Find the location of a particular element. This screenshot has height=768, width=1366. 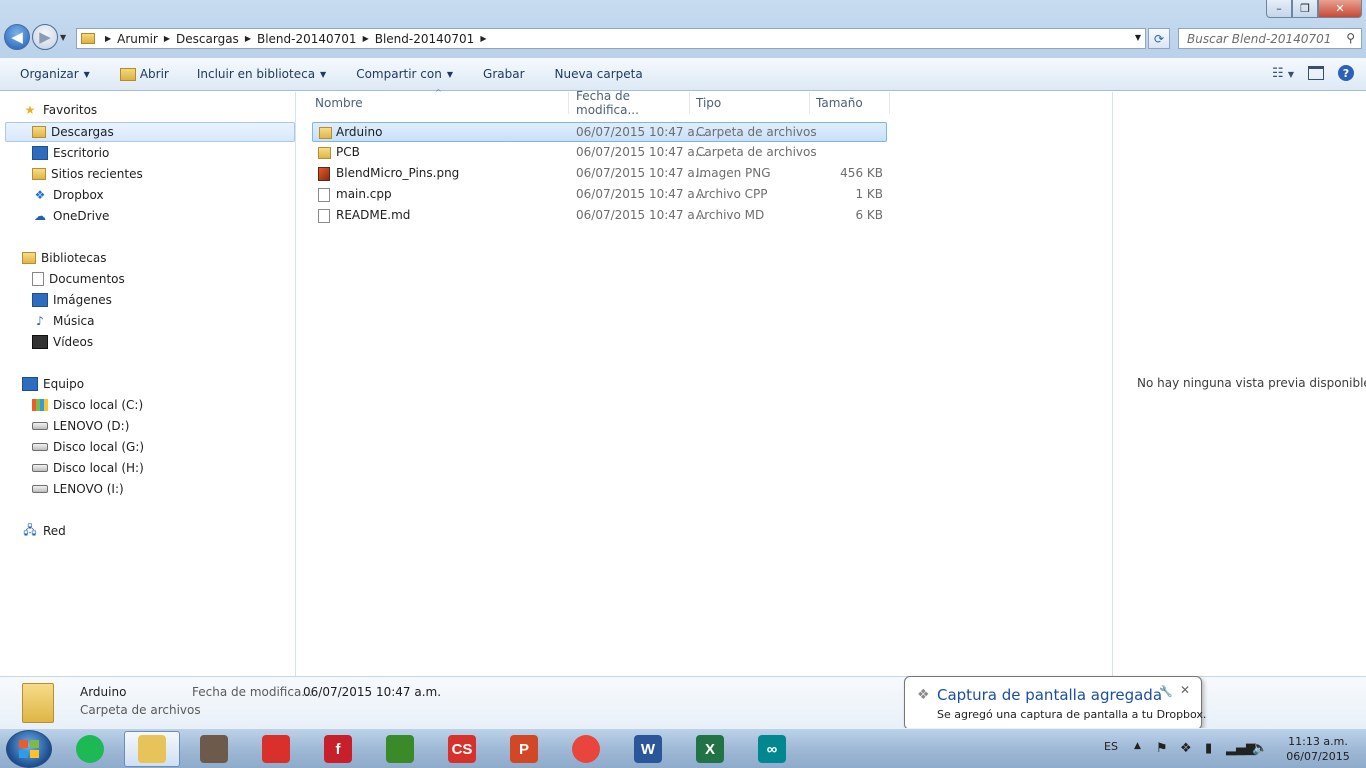

music-icon: ♪ is located at coordinates (40, 321).